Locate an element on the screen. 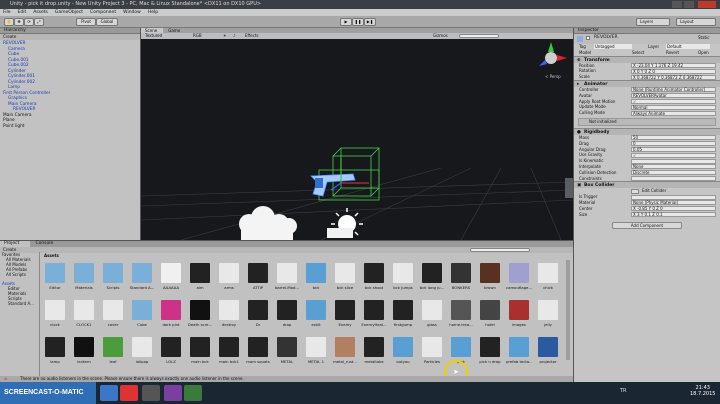 The image size is (720, 404). property-value: None (Physic Material) is located at coordinates (673, 203).